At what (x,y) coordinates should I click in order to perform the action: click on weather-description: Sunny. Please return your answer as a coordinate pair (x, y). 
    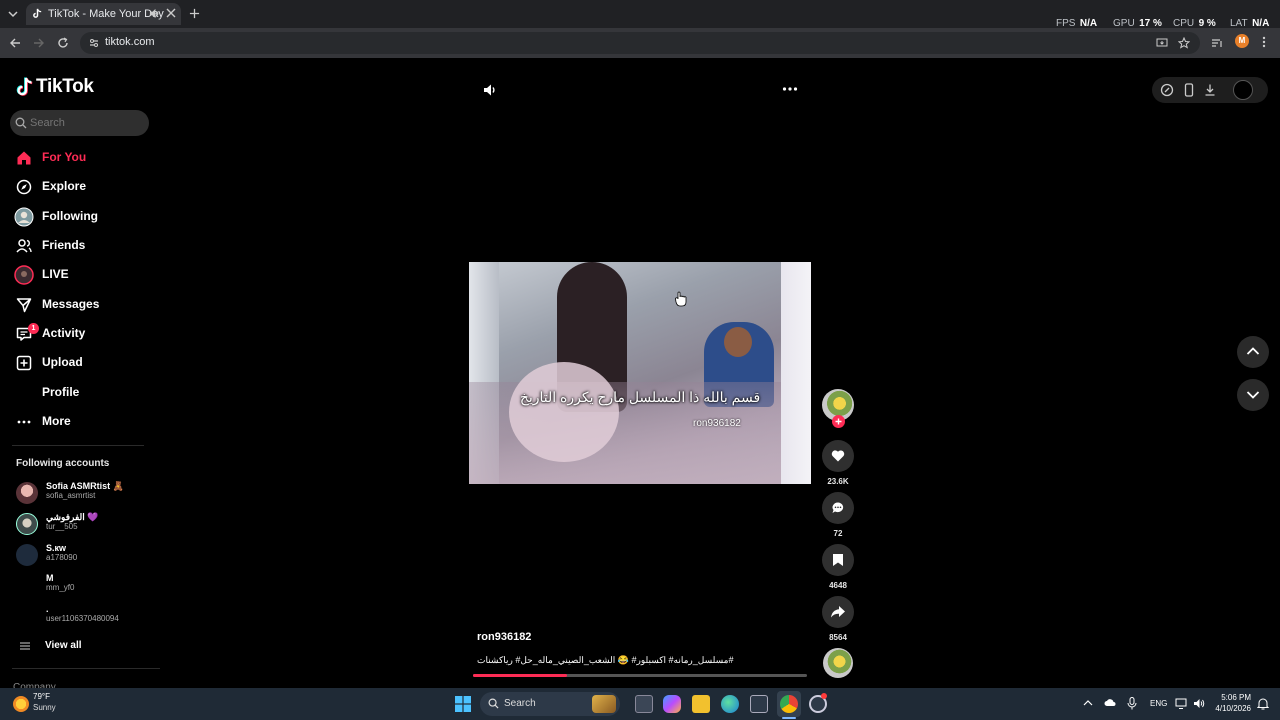
    Looking at the image, I should click on (44, 707).